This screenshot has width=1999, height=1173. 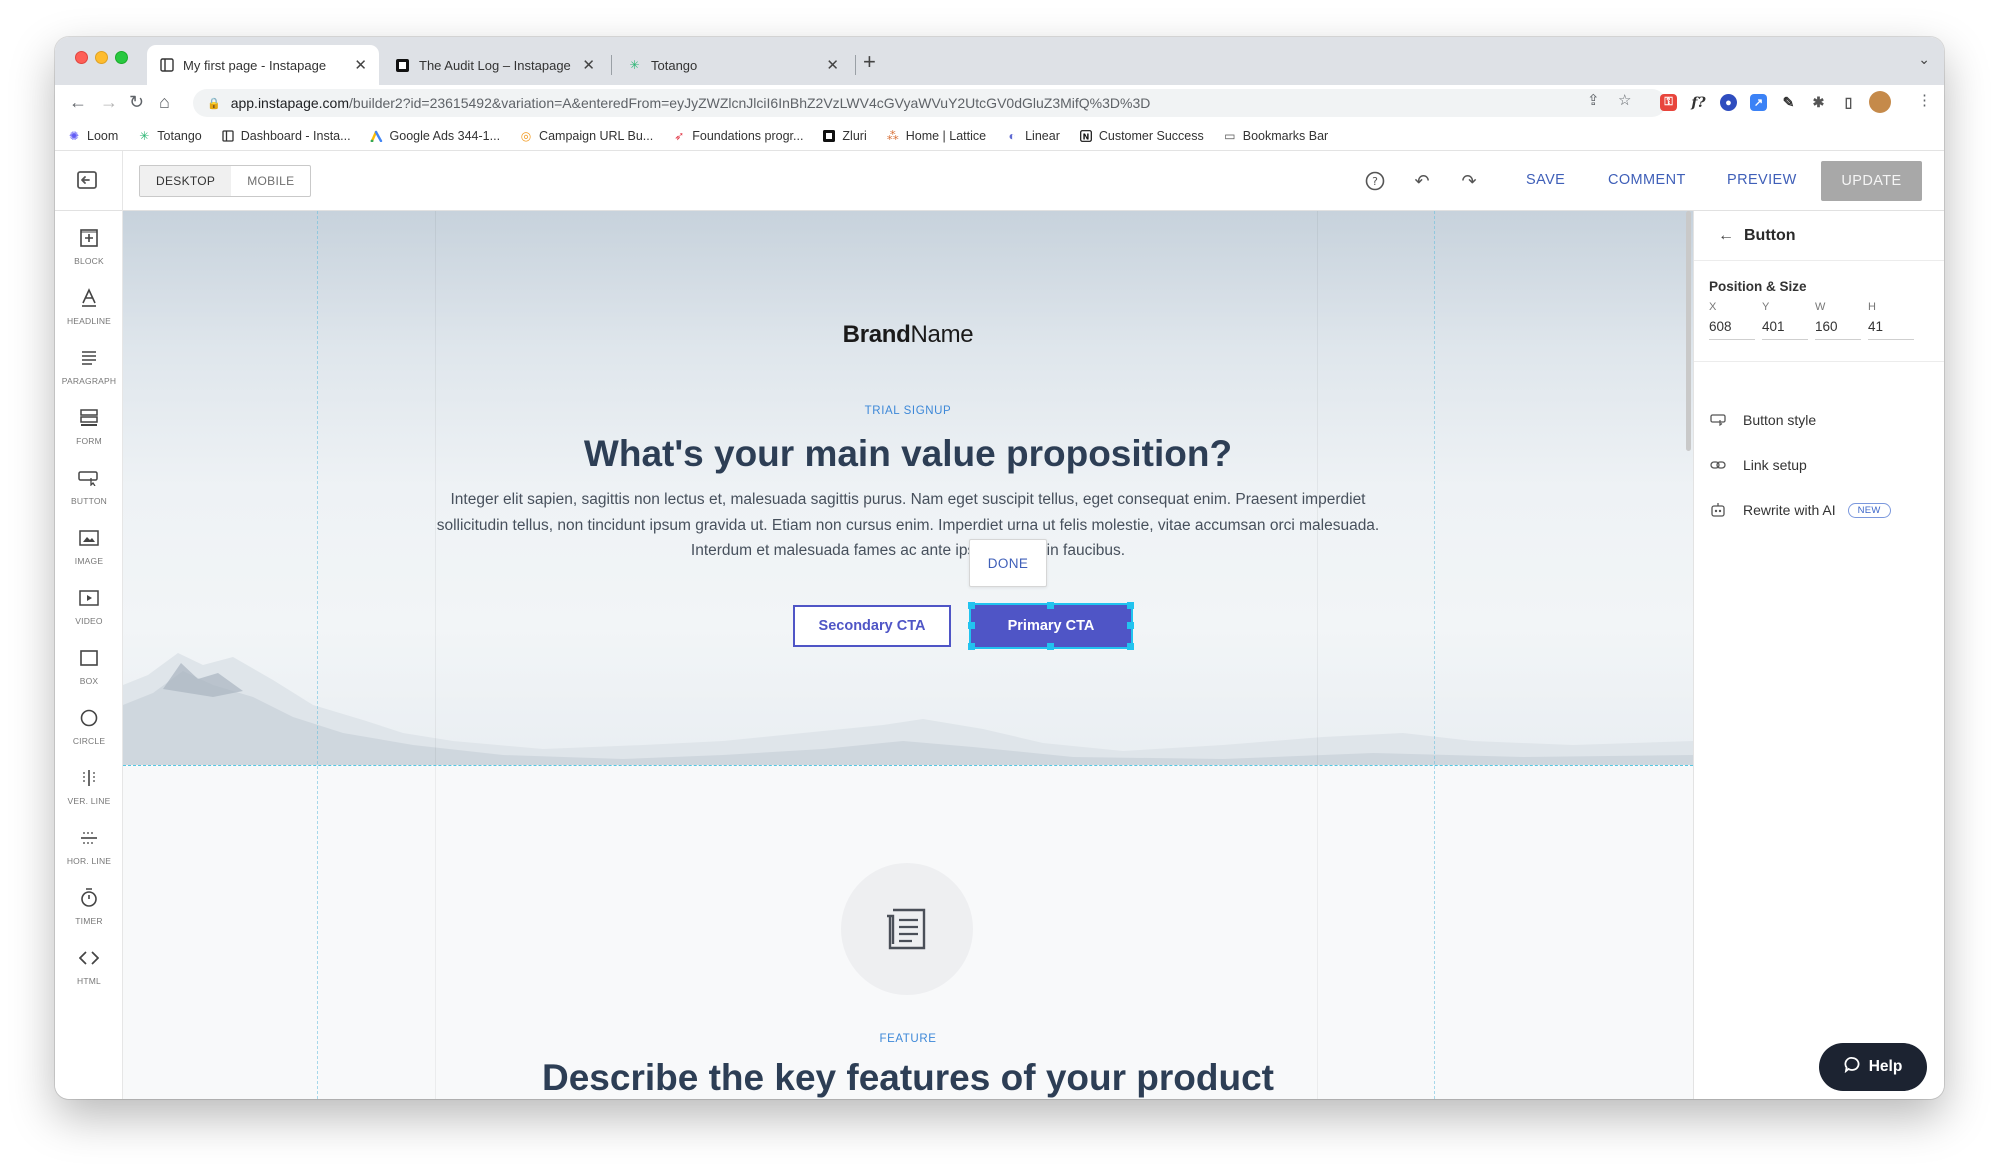 I want to click on tool-vertical-line: VER. LINE, so click(x=89, y=795).